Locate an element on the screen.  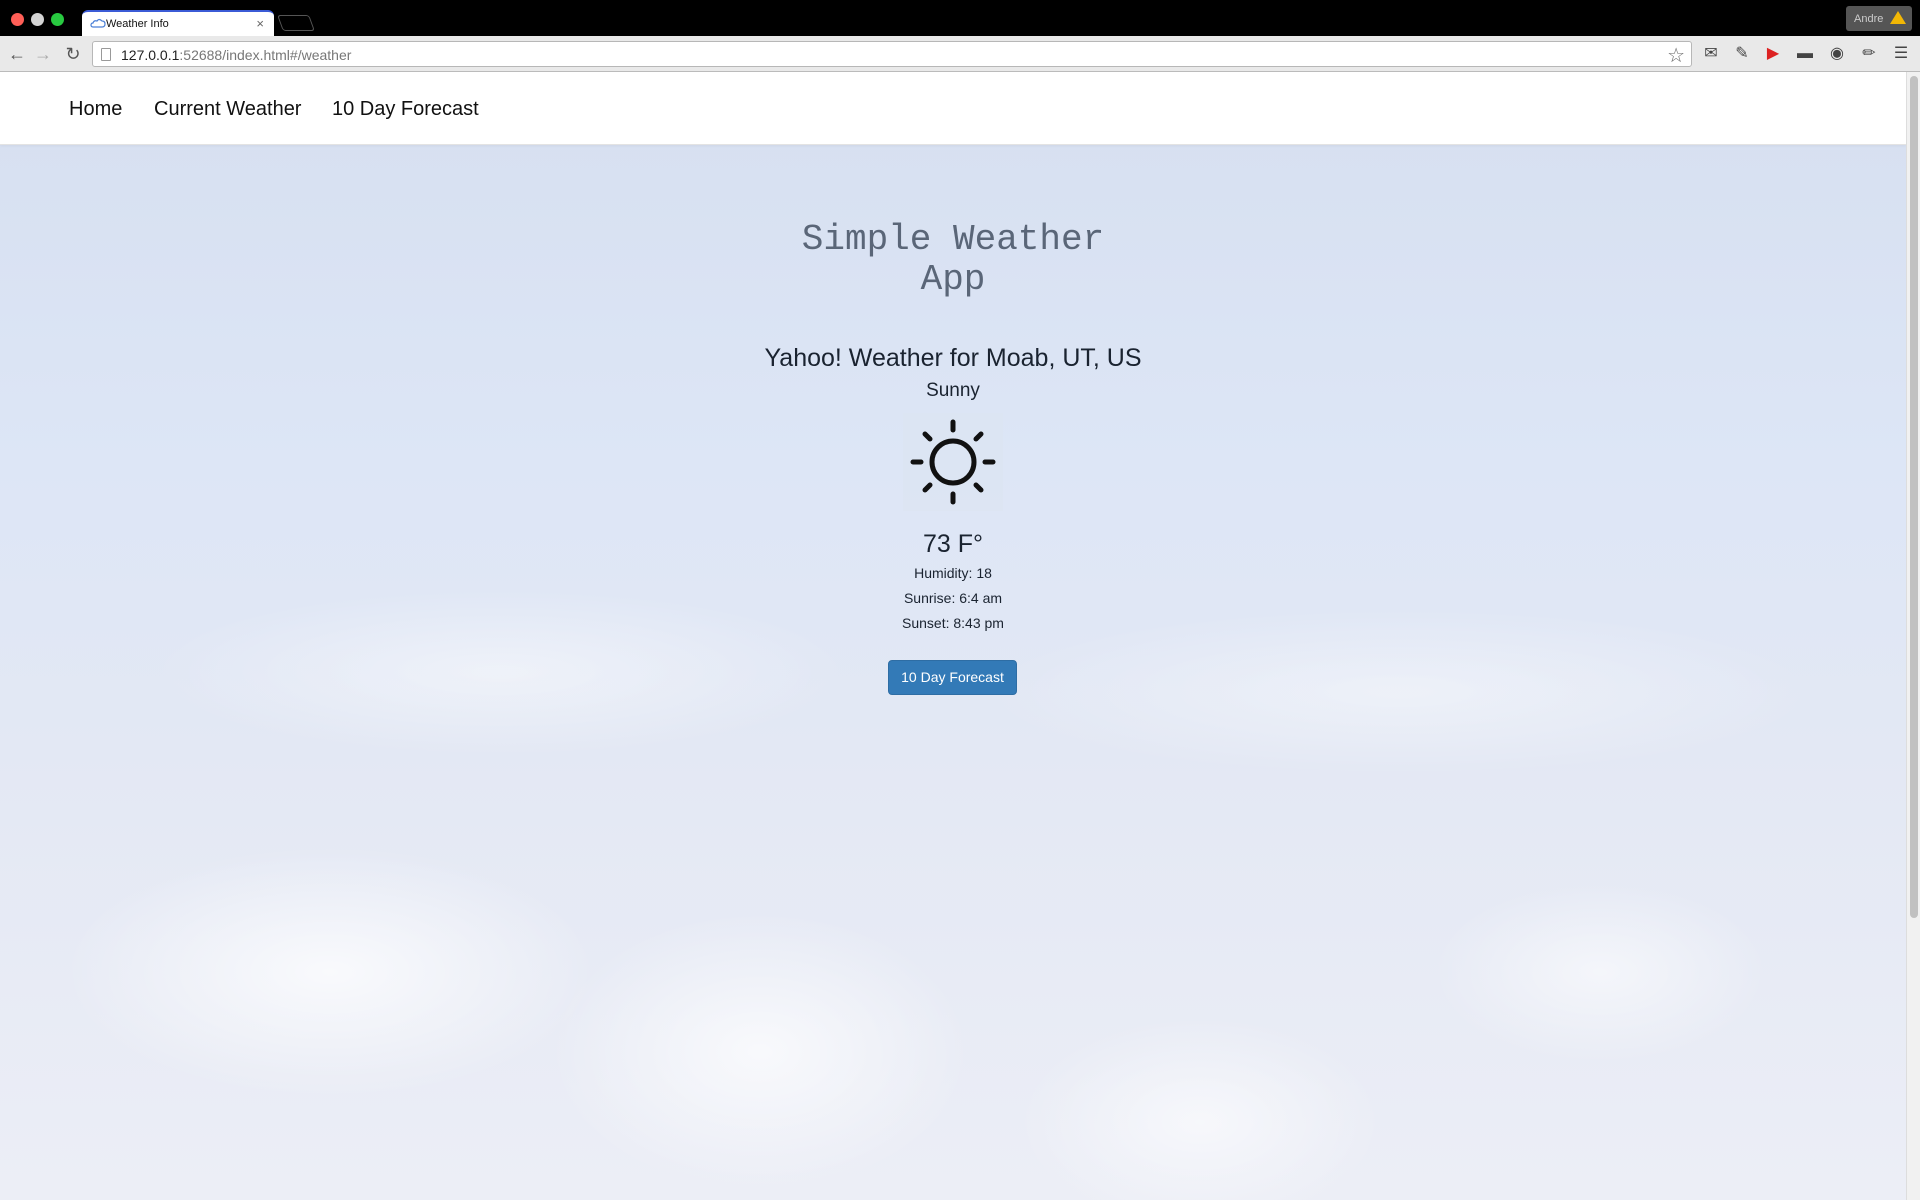
condition-text: Sunny is located at coordinates (953, 390).